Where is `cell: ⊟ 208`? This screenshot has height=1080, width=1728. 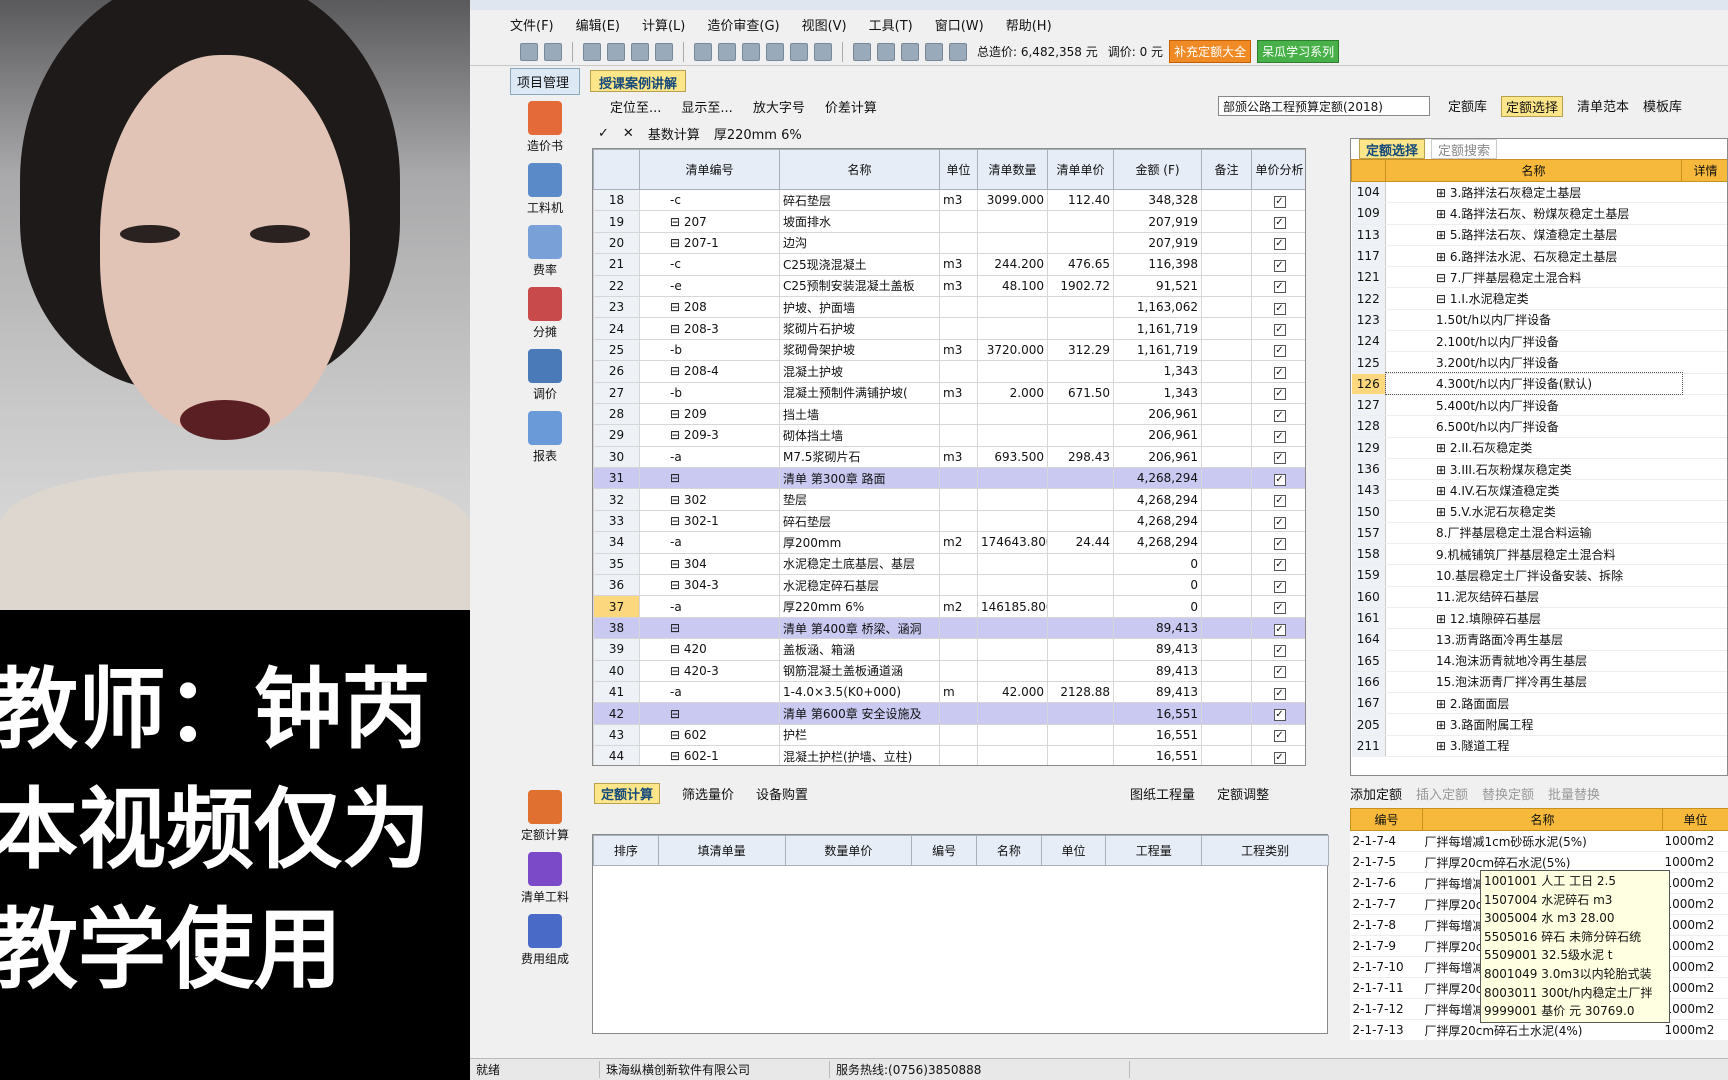
cell: ⊟ 208 is located at coordinates (709, 307).